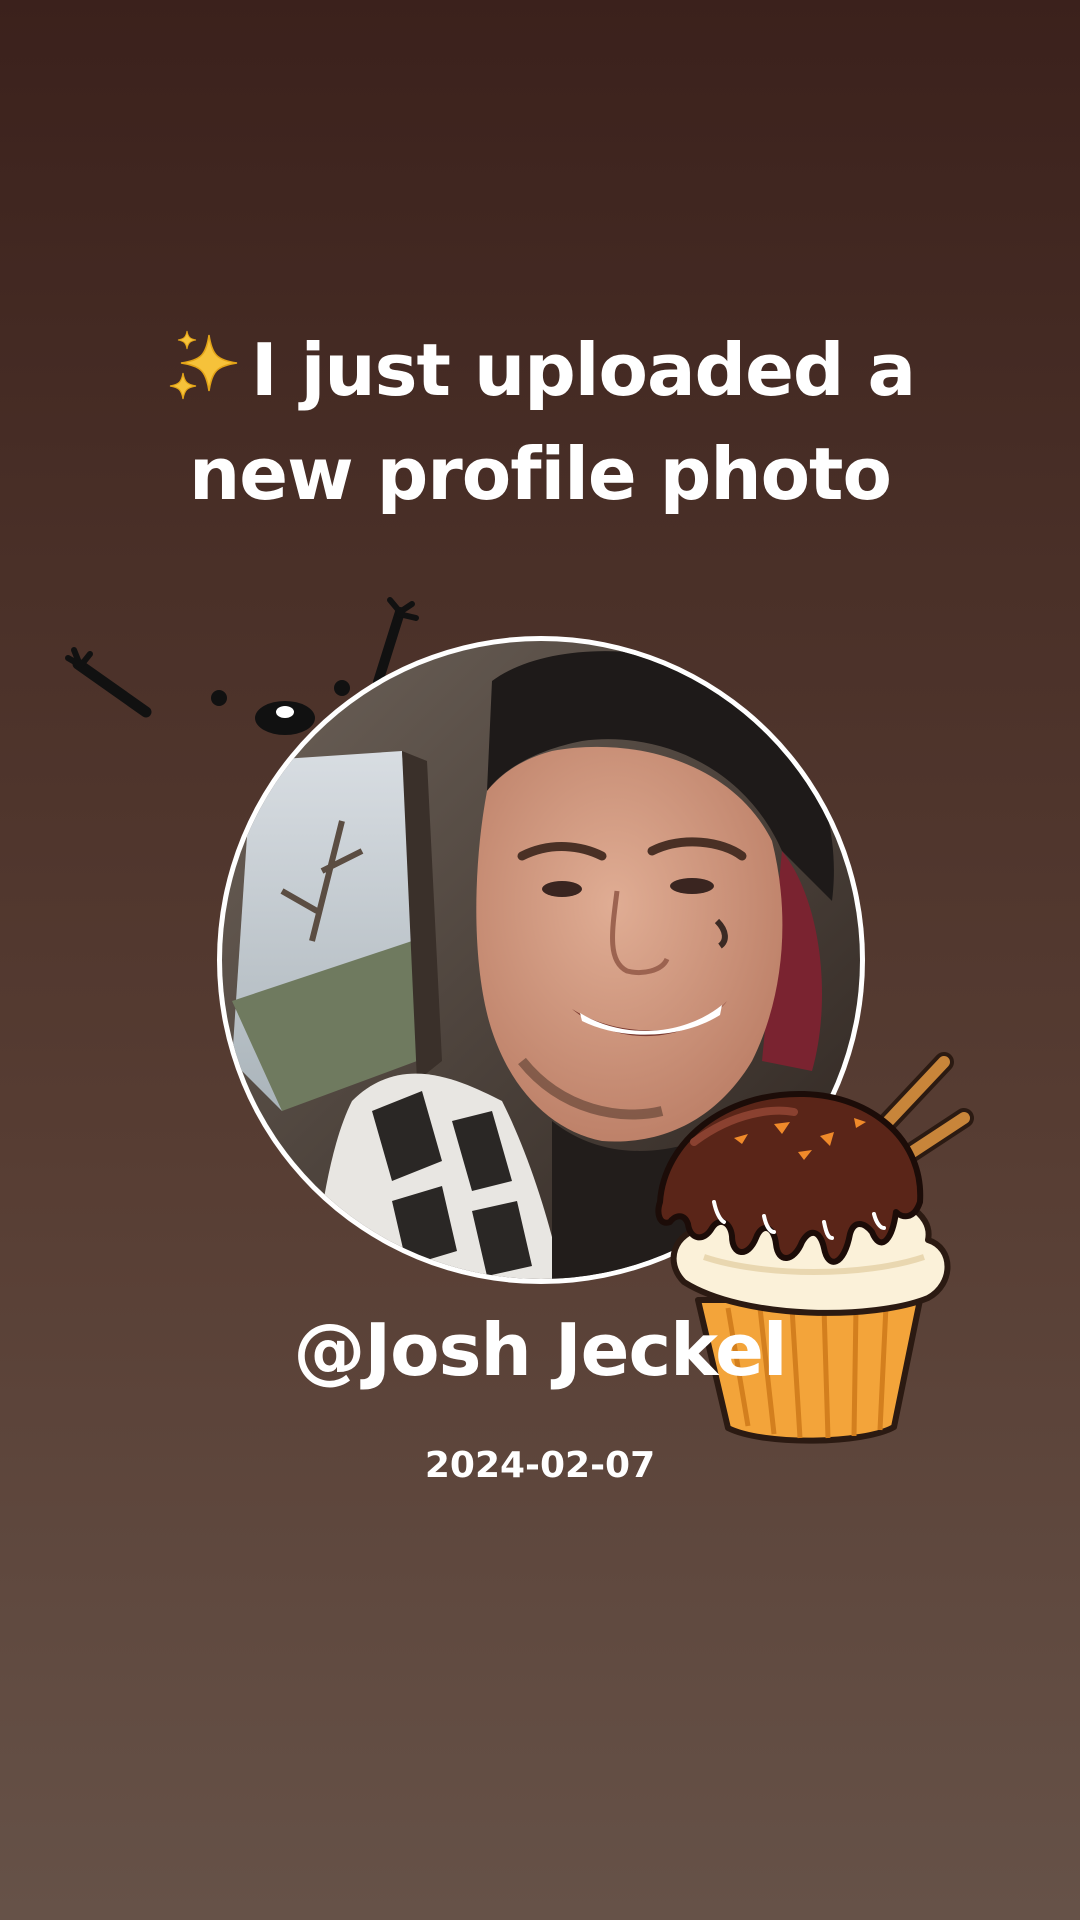  Describe the element at coordinates (540, 474) in the screenshot. I see `headline-line-2: new profile photo` at that location.